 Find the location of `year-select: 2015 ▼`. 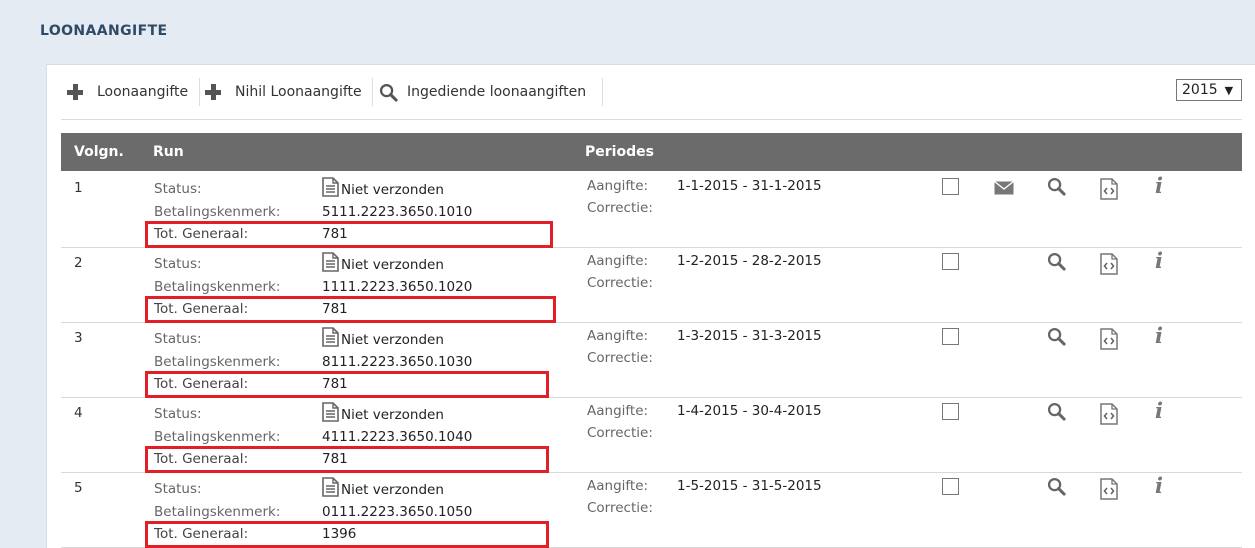

year-select: 2015 ▼ is located at coordinates (1209, 90).